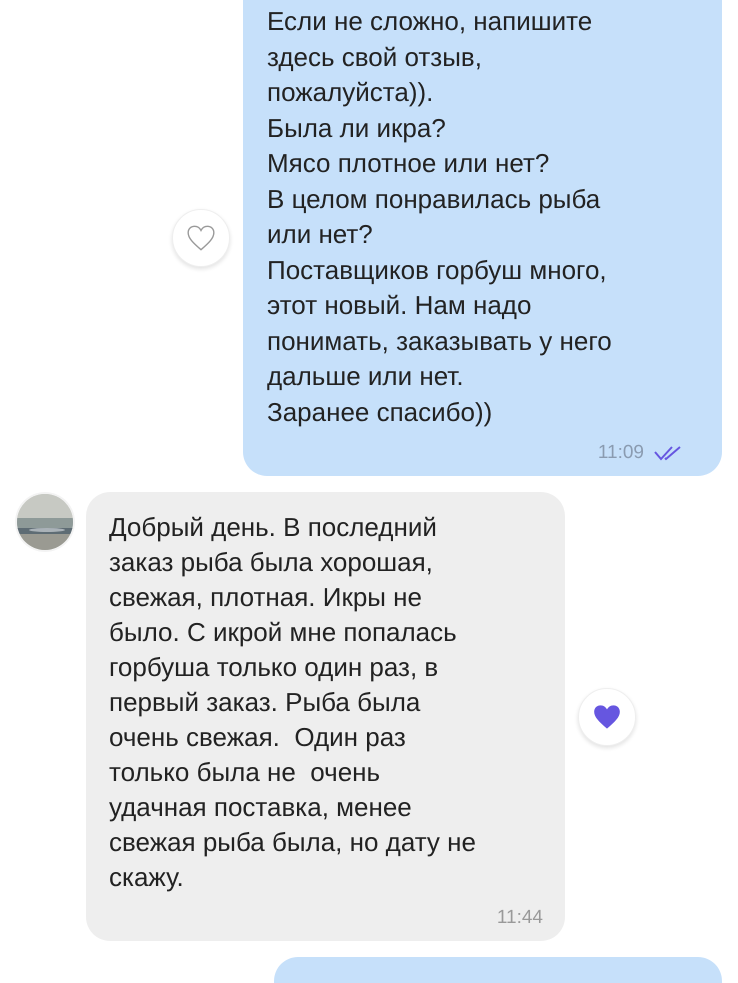 The image size is (738, 983). I want to click on message-time: 11:44, so click(519, 918).